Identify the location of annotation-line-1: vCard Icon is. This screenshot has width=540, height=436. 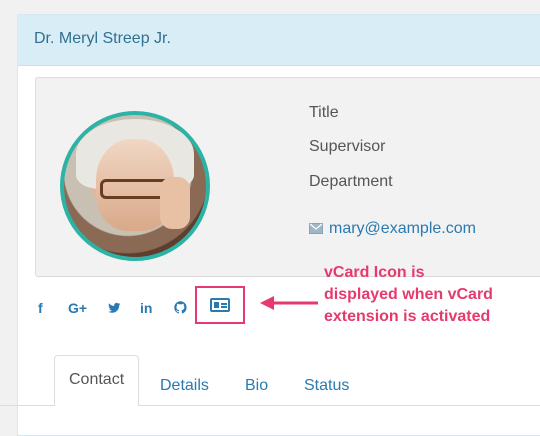
(374, 272).